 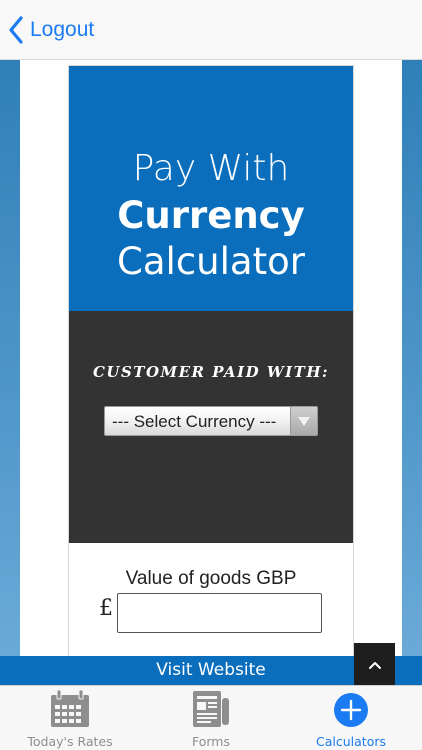 What do you see at coordinates (70, 710) in the screenshot?
I see `calendar-icon` at bounding box center [70, 710].